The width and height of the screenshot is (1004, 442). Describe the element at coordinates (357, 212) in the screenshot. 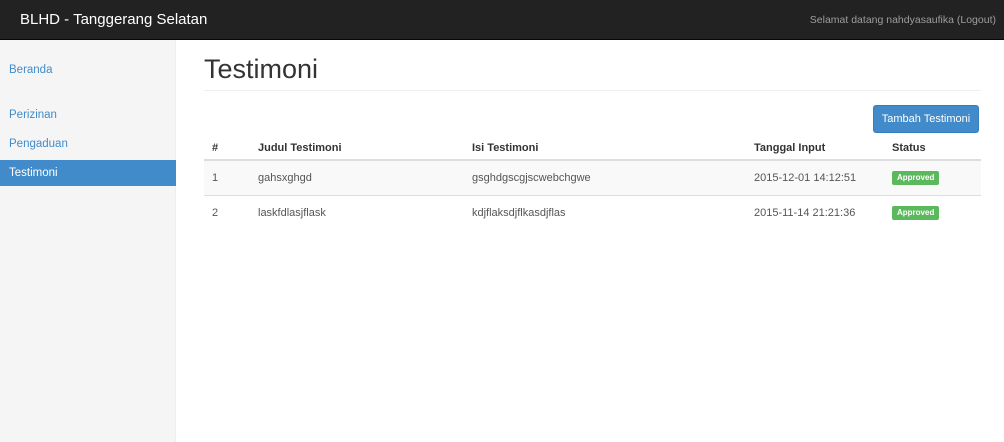

I see `row-judul: laskfdlasjflask` at that location.